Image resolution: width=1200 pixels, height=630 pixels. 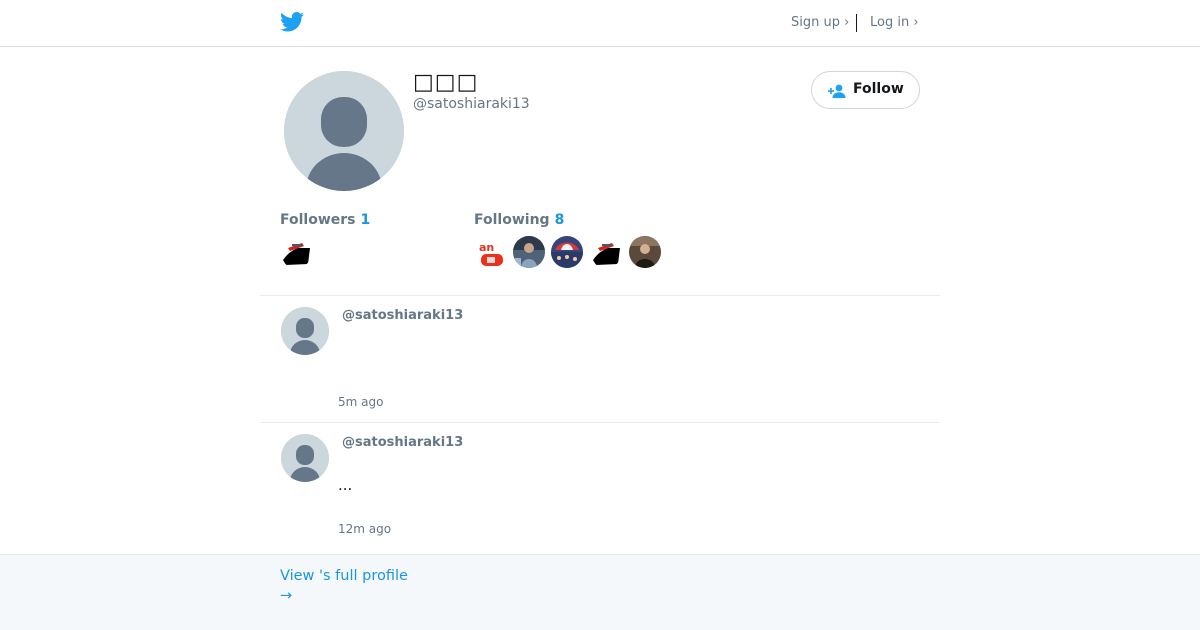 I want to click on profile-handle: @satoshiaraki13, so click(x=471, y=104).